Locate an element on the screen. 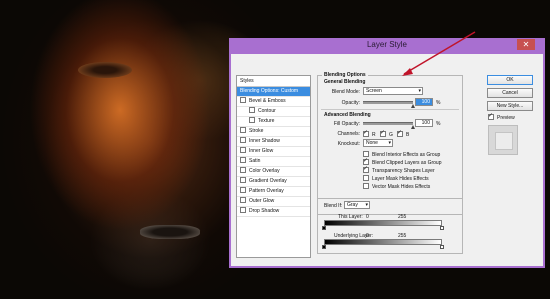 This screenshot has width=550, height=299. style-item-label: Drop Shadow is located at coordinates (264, 211).